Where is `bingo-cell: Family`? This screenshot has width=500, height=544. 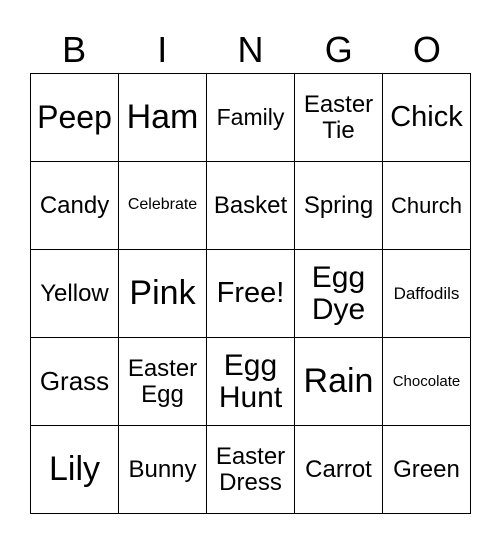
bingo-cell: Family is located at coordinates (251, 118).